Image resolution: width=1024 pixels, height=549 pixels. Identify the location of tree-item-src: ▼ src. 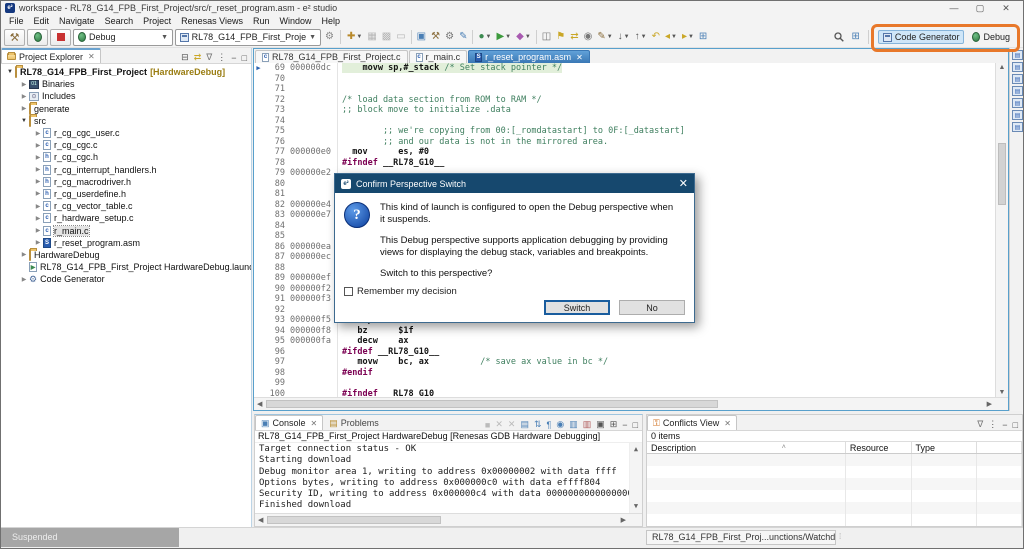
(126, 120).